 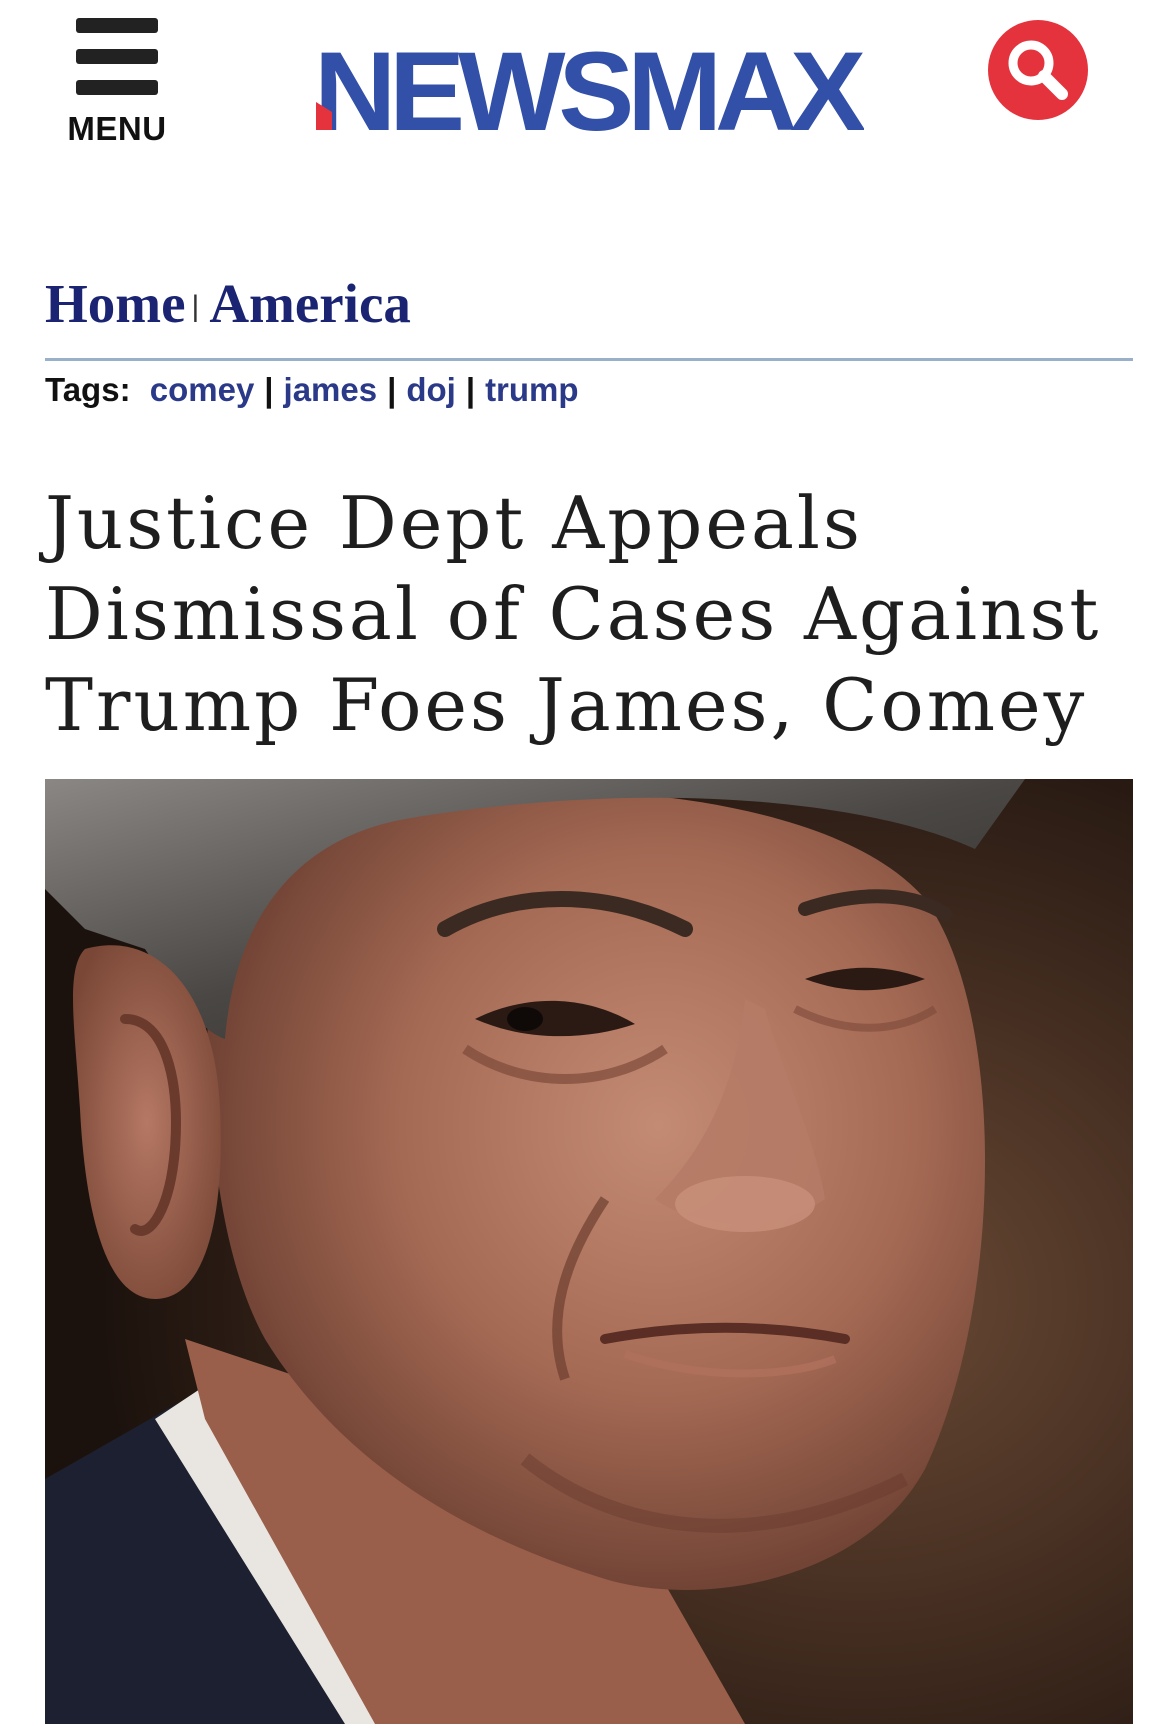 I want to click on headline-line: Justice Dept Appeals, so click(x=454, y=523).